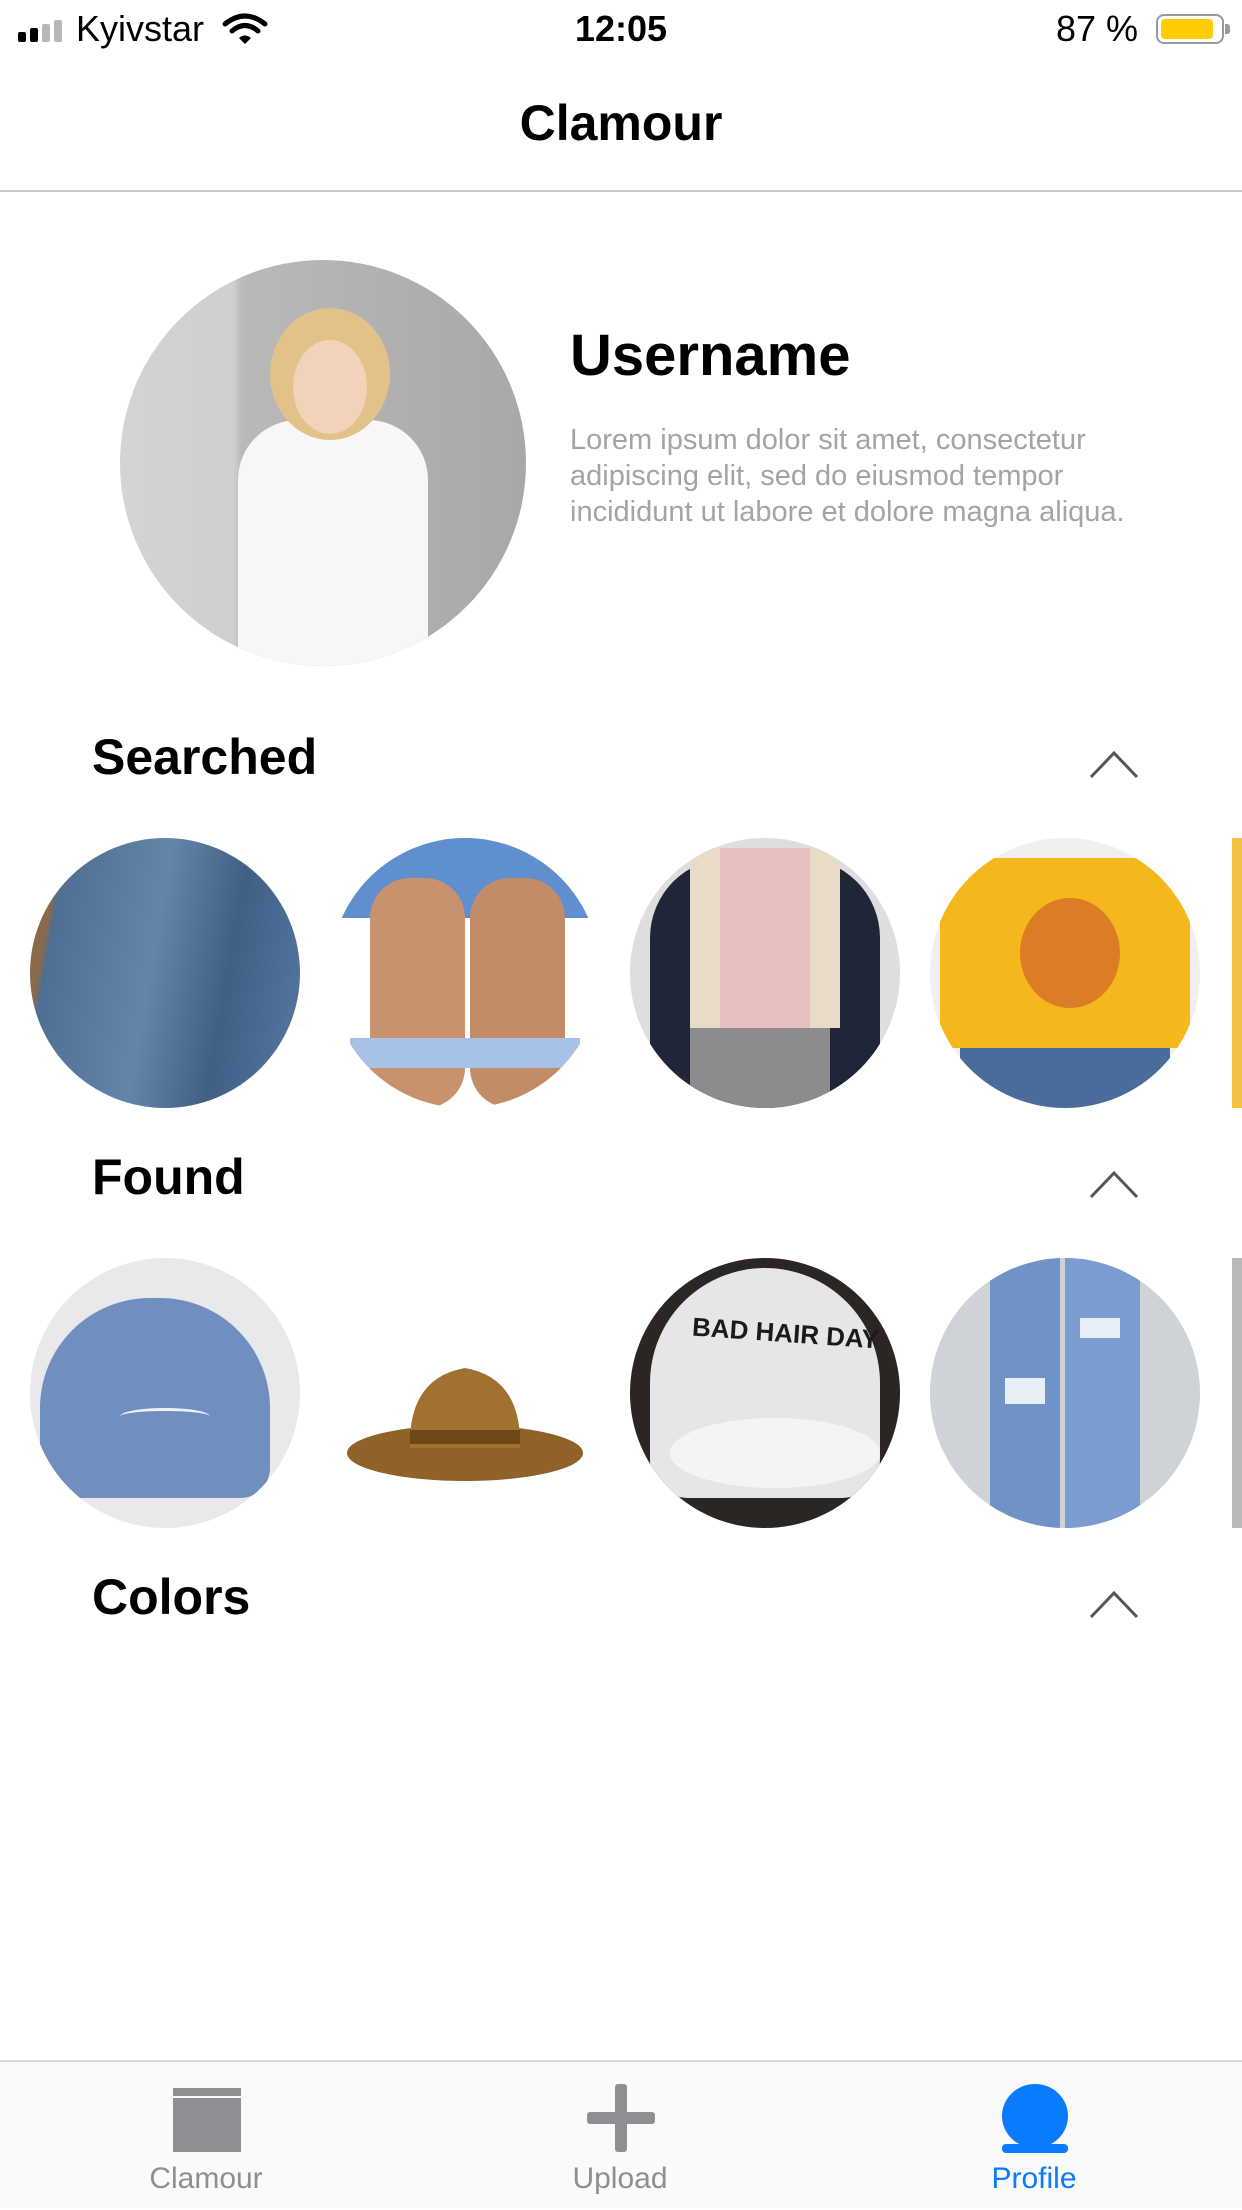  What do you see at coordinates (1187, 29) in the screenshot?
I see `battery-fill` at bounding box center [1187, 29].